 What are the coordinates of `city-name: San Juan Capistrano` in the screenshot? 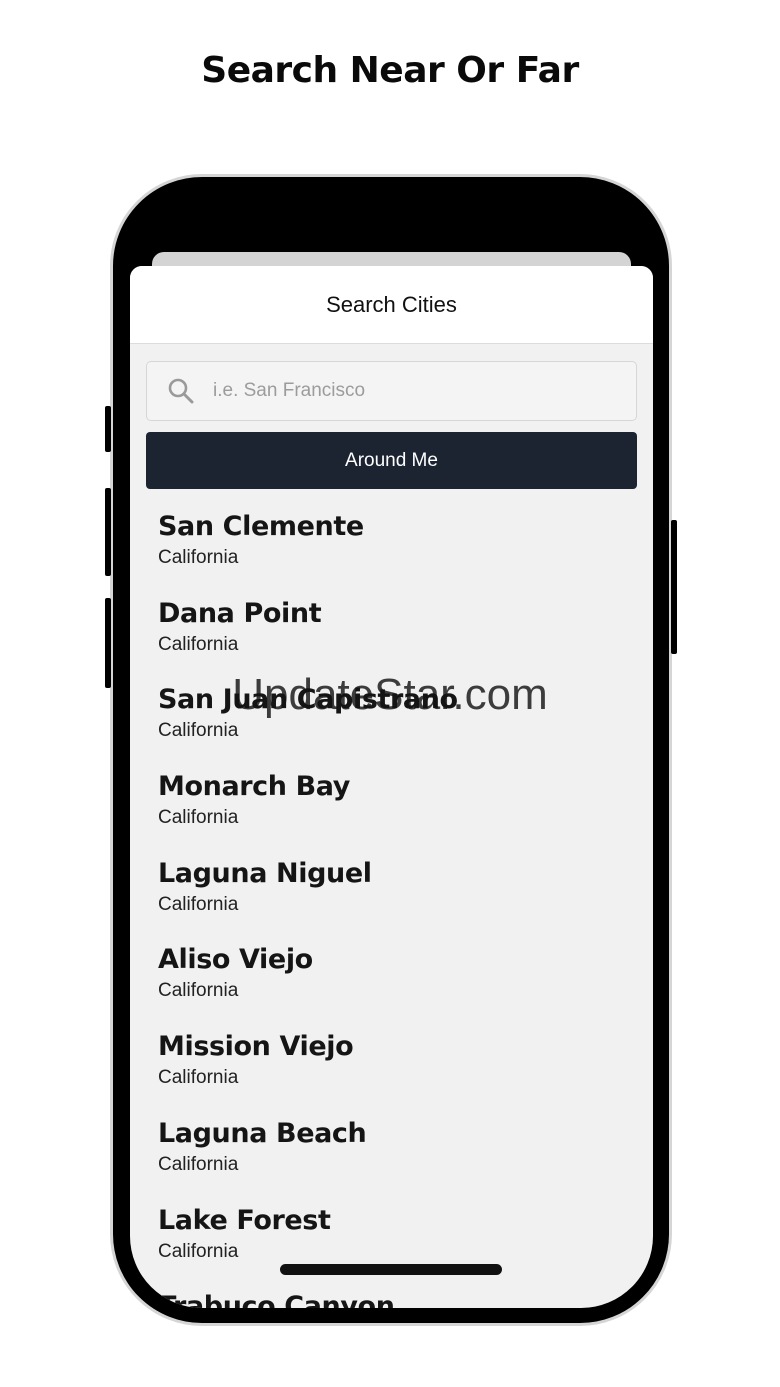 It's located at (308, 700).